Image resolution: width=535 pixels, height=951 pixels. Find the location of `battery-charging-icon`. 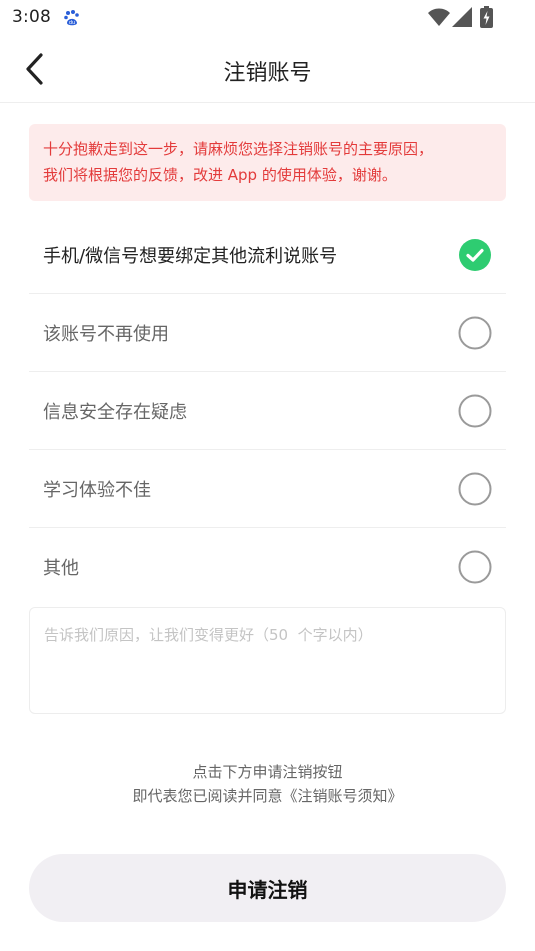

battery-charging-icon is located at coordinates (486, 17).